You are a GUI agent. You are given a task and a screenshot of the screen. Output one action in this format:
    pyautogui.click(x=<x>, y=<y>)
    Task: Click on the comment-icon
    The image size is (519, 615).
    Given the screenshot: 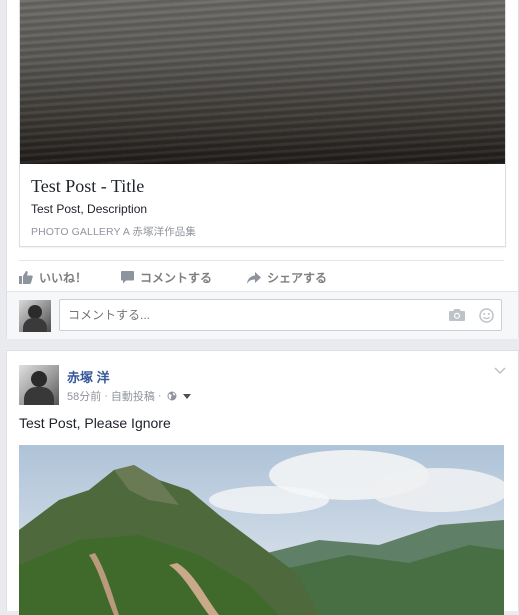 What is the action you would take?
    pyautogui.click(x=127, y=277)
    